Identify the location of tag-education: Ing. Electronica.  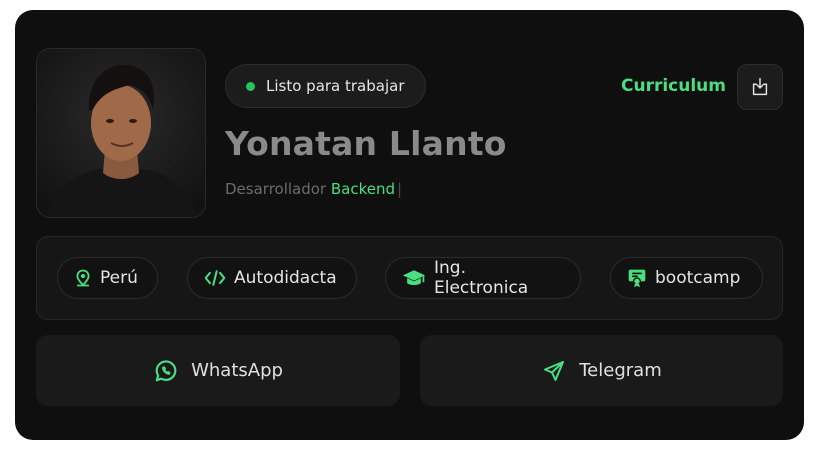
(483, 278).